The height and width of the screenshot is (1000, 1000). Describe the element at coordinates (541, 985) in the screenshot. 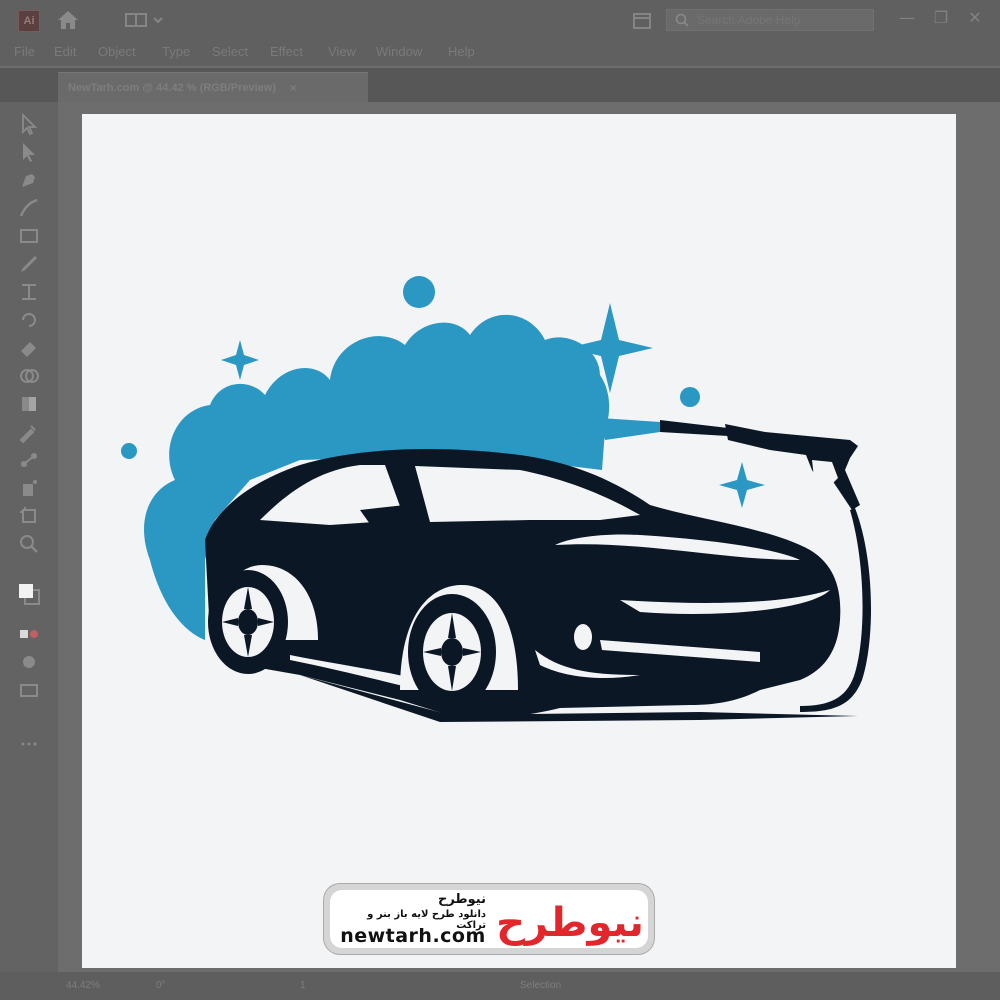

I see `status-current-tool: Selection` at that location.